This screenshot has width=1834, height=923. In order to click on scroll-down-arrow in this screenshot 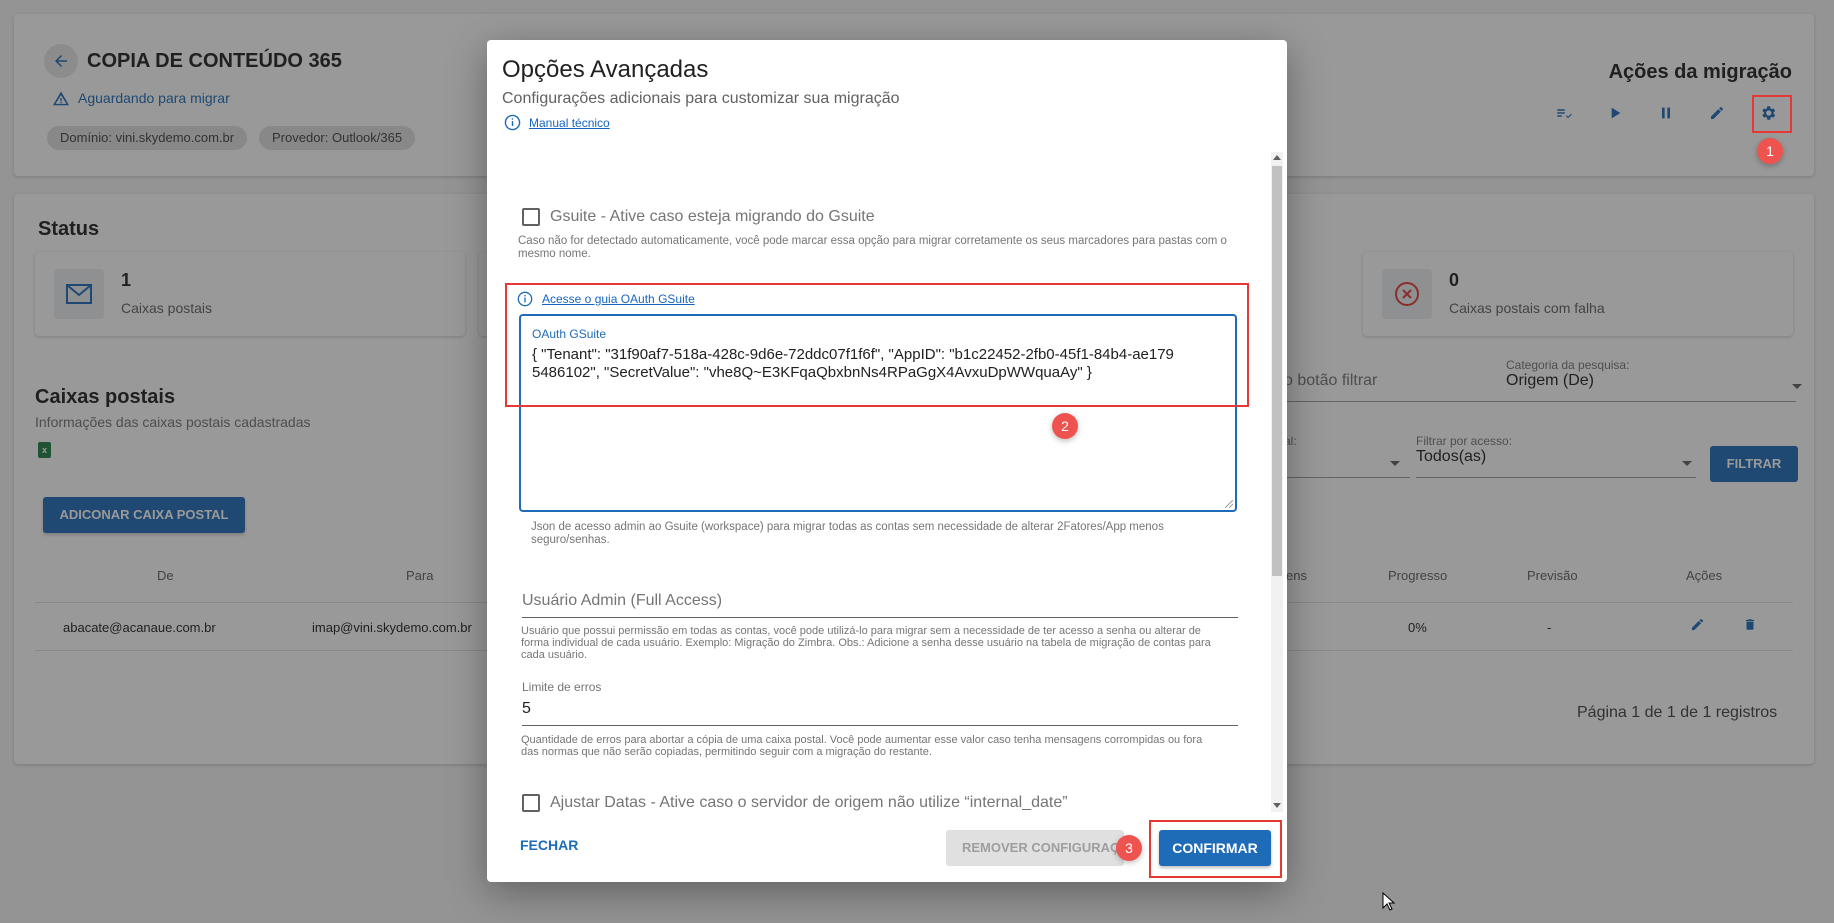, I will do `click(1277, 805)`.